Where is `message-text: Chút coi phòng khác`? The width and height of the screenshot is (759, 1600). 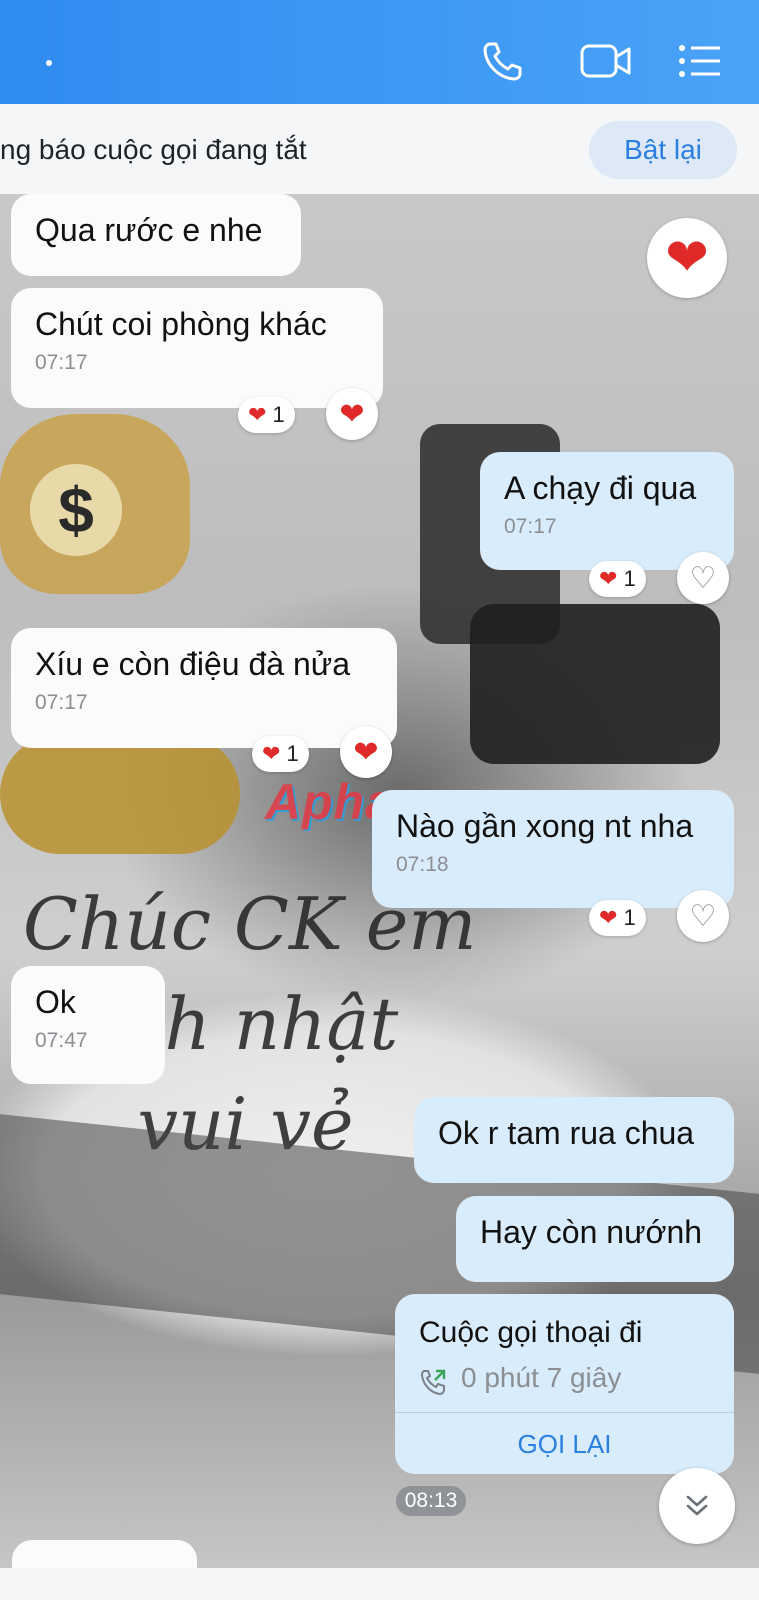 message-text: Chút coi phòng khác is located at coordinates (181, 324).